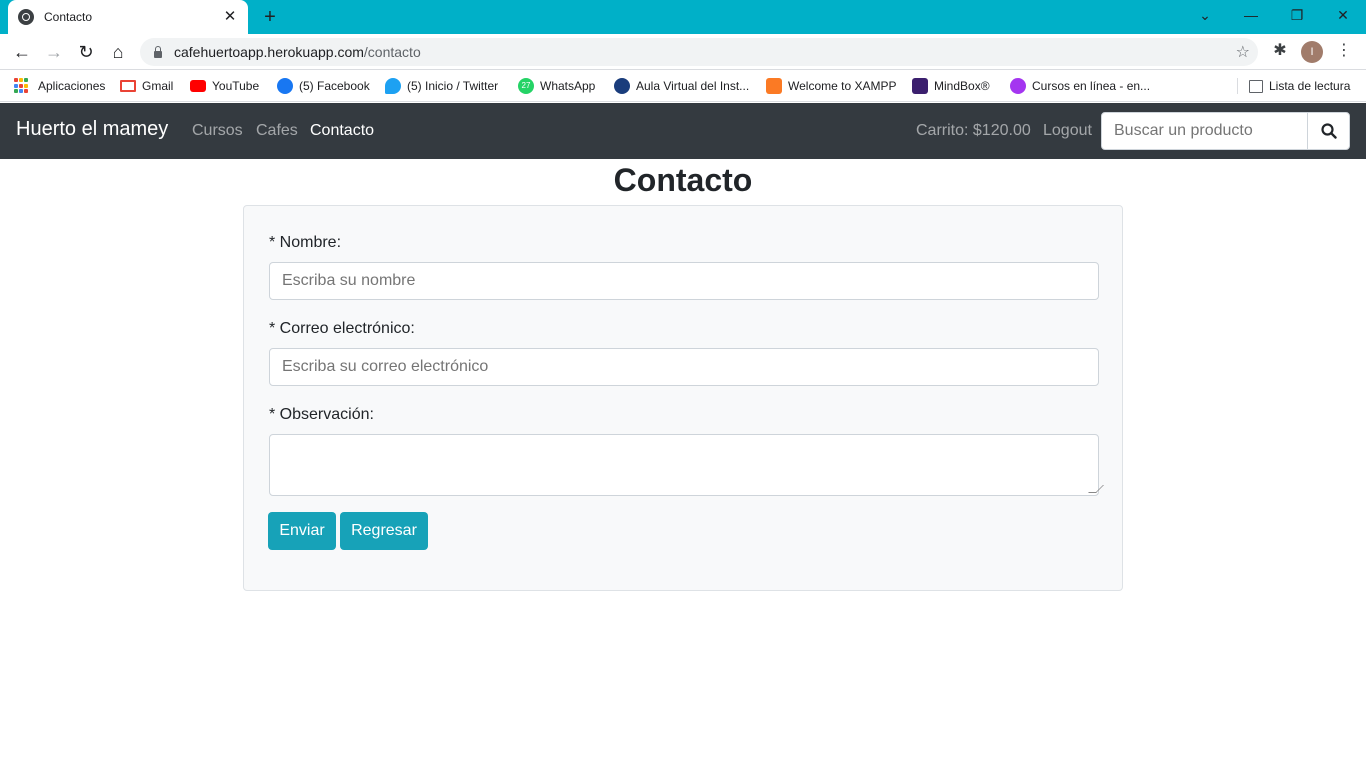 The image size is (1366, 768). What do you see at coordinates (384, 531) in the screenshot?
I see `back-button: Regresar` at bounding box center [384, 531].